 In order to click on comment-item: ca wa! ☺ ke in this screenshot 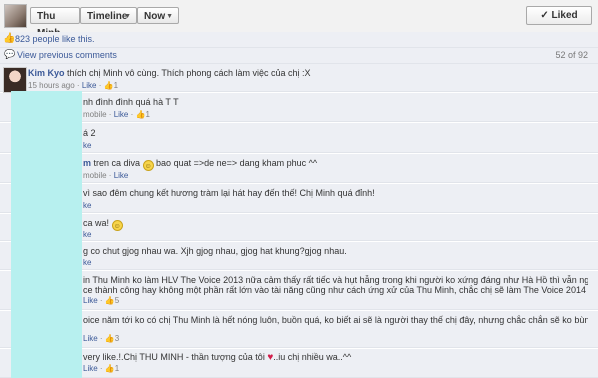, I will do `click(299, 227)`.